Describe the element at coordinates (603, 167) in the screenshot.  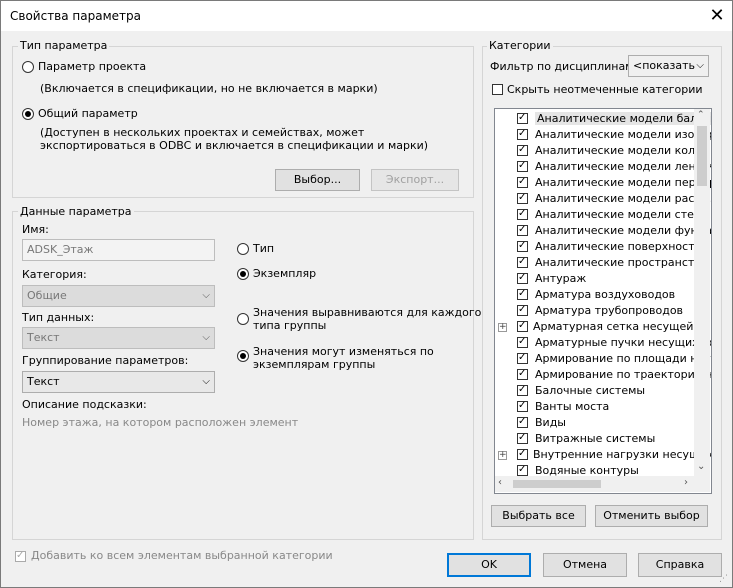
I see `tree-item: Аналитические модели ленточ` at that location.